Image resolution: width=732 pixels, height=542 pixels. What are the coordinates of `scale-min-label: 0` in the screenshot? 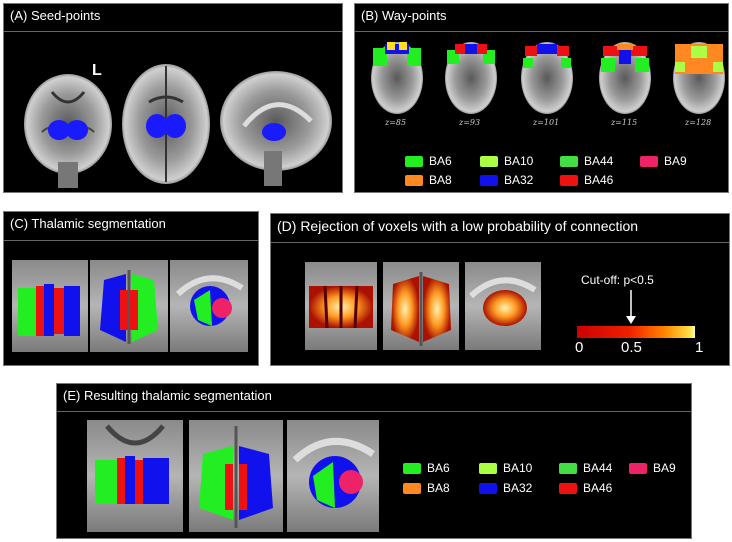 It's located at (579, 347).